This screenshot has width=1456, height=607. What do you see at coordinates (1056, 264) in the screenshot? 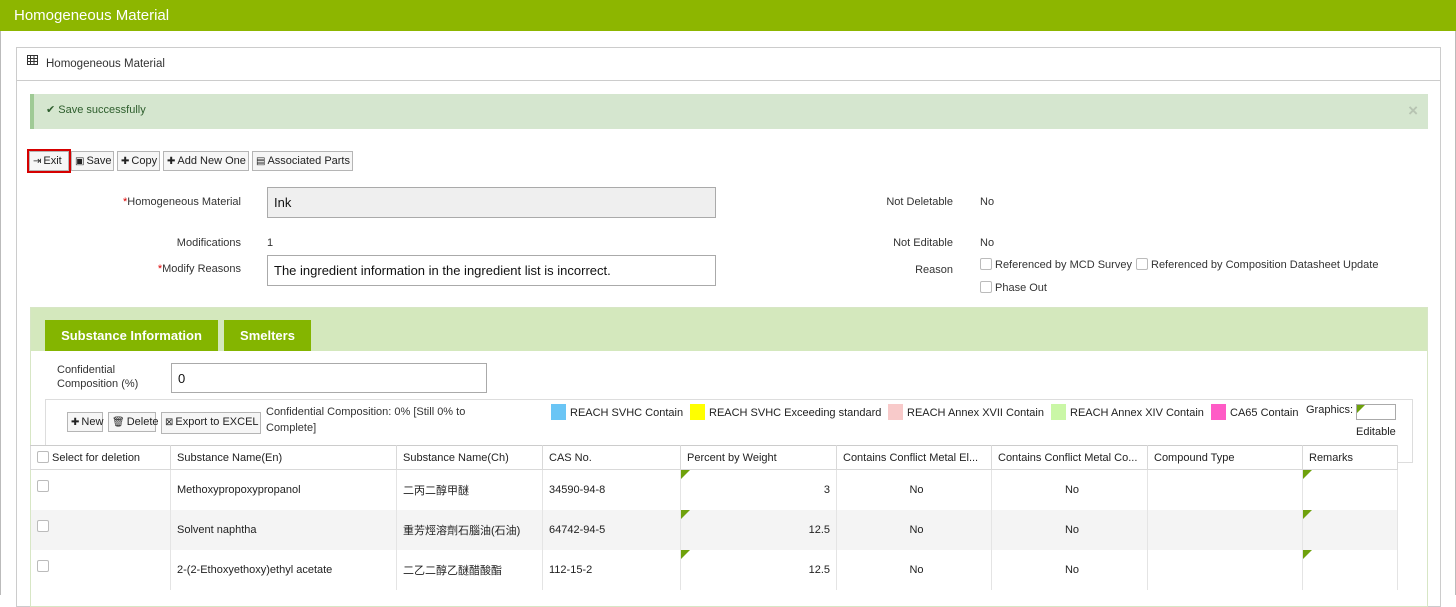
I see `reason-option-mcd: Referenced by MCD Survey` at bounding box center [1056, 264].